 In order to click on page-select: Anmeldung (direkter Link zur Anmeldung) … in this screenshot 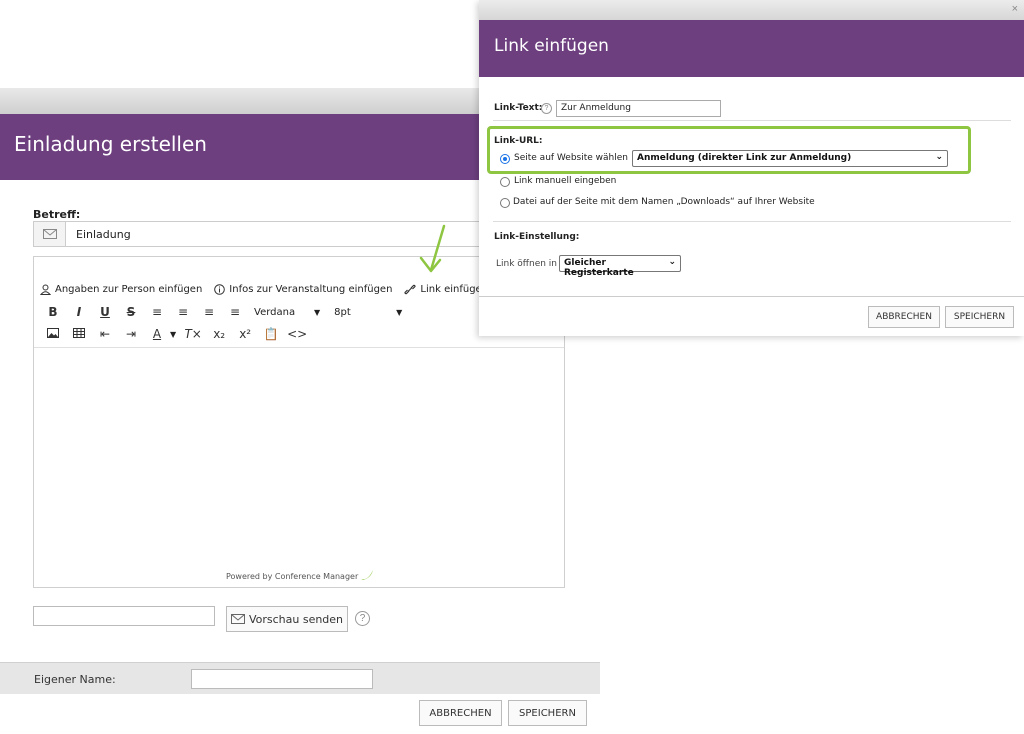, I will do `click(790, 158)`.